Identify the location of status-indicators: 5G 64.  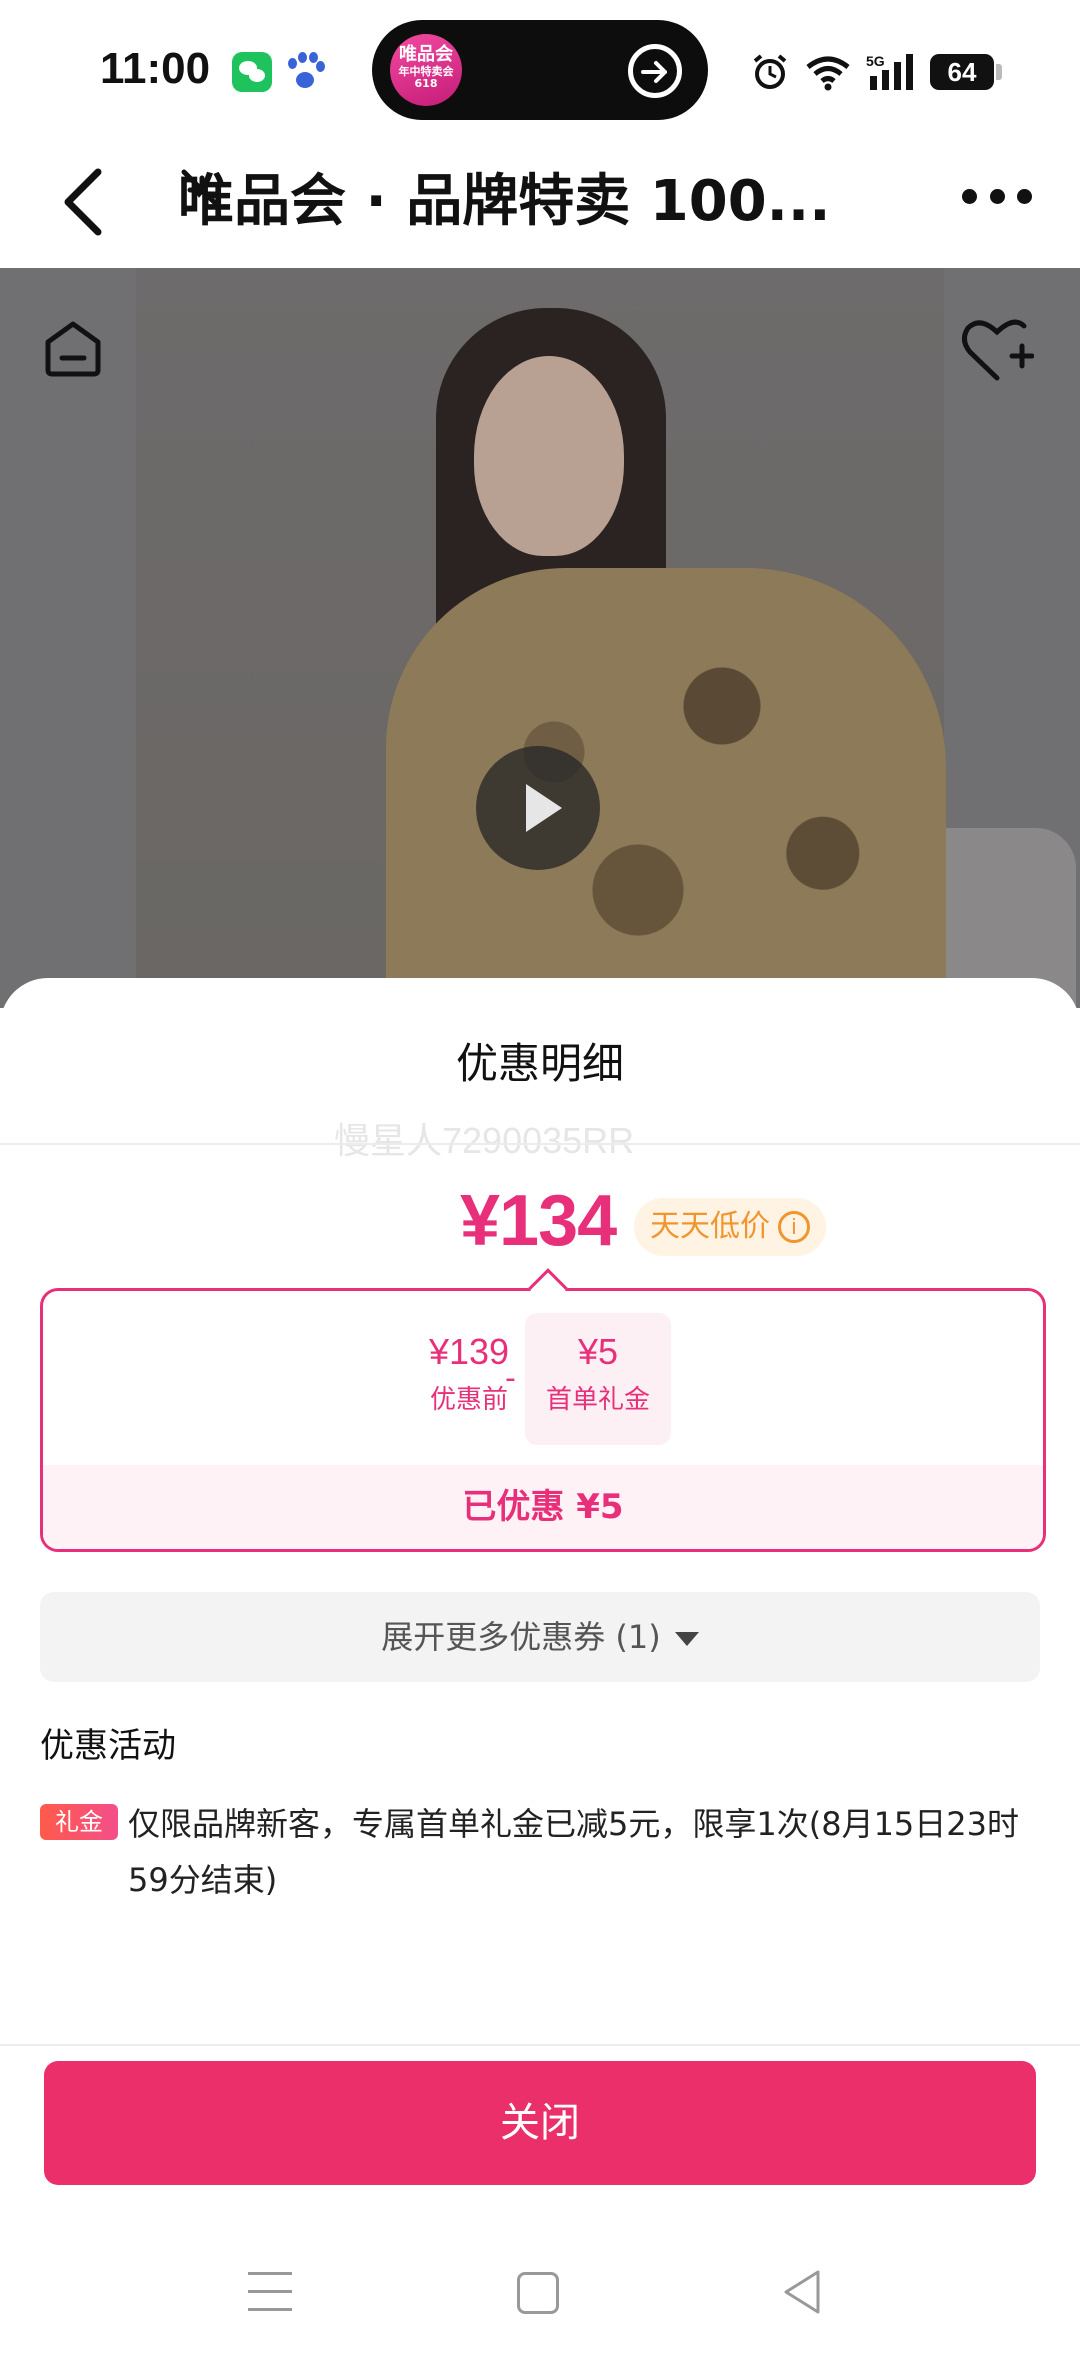
(876, 72).